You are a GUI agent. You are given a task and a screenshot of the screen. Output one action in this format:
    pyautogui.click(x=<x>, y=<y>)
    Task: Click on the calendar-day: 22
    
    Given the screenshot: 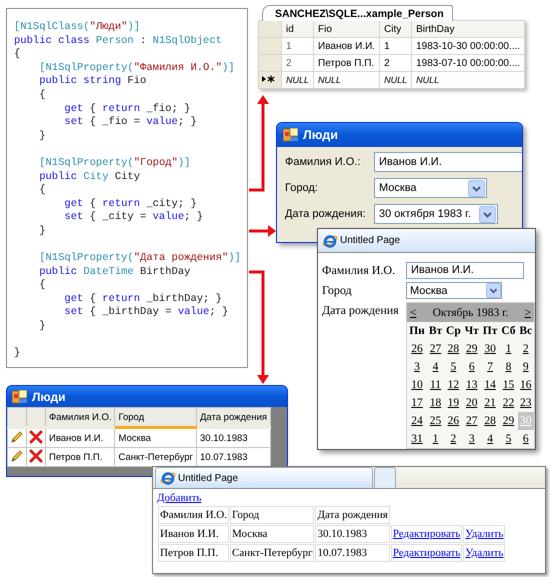 What is the action you would take?
    pyautogui.click(x=508, y=403)
    